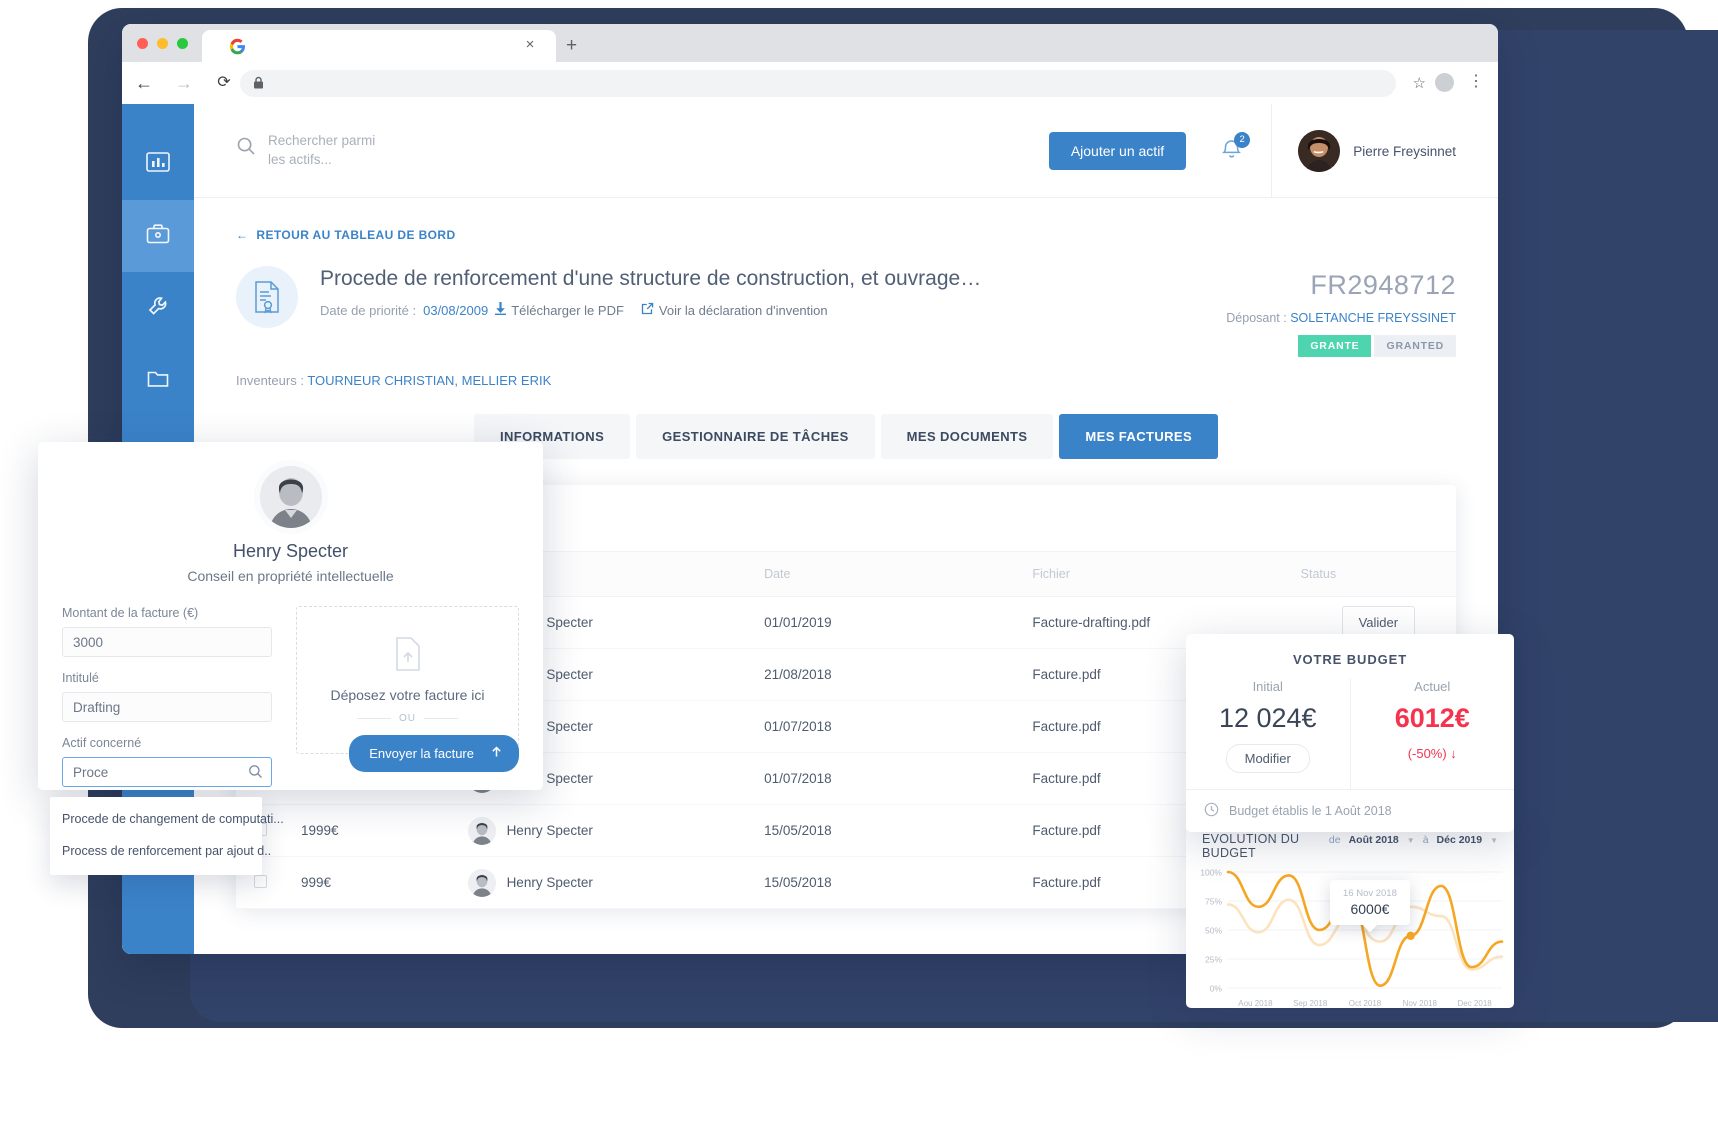 This screenshot has width=1718, height=1141. What do you see at coordinates (898, 830) in the screenshot?
I see `cell-date: 15/05/2018` at bounding box center [898, 830].